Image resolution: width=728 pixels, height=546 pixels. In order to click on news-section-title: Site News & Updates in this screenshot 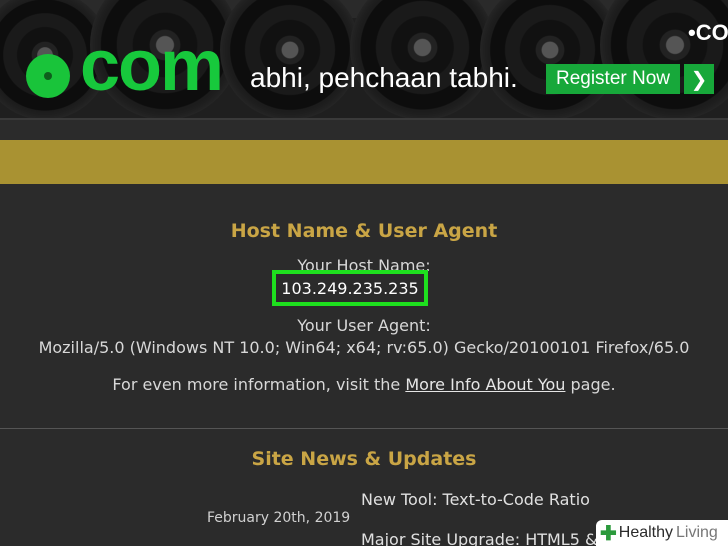, I will do `click(364, 459)`.